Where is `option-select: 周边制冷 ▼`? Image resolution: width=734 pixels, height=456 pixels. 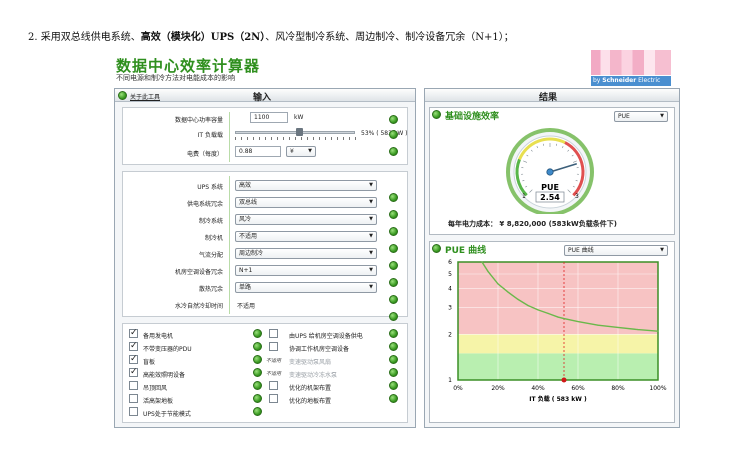 option-select: 周边制冷 ▼ is located at coordinates (306, 253).